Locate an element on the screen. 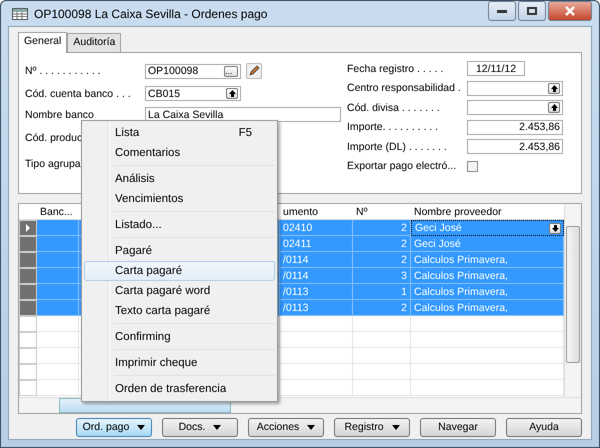 The image size is (600, 448). tab: General is located at coordinates (43, 42).